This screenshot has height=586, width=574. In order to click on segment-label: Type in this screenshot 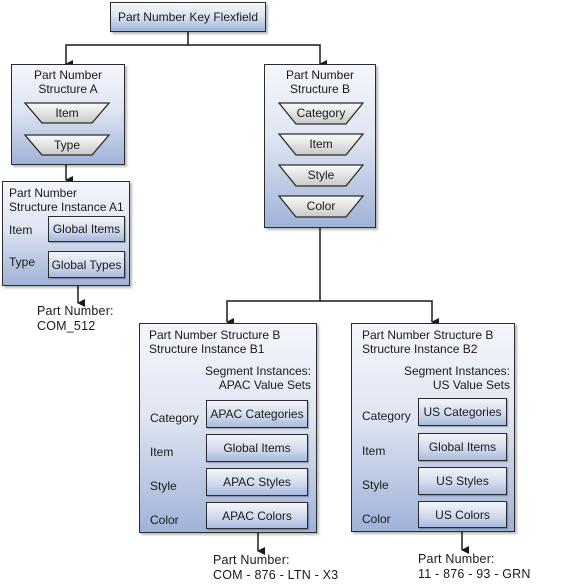, I will do `click(66, 145)`.